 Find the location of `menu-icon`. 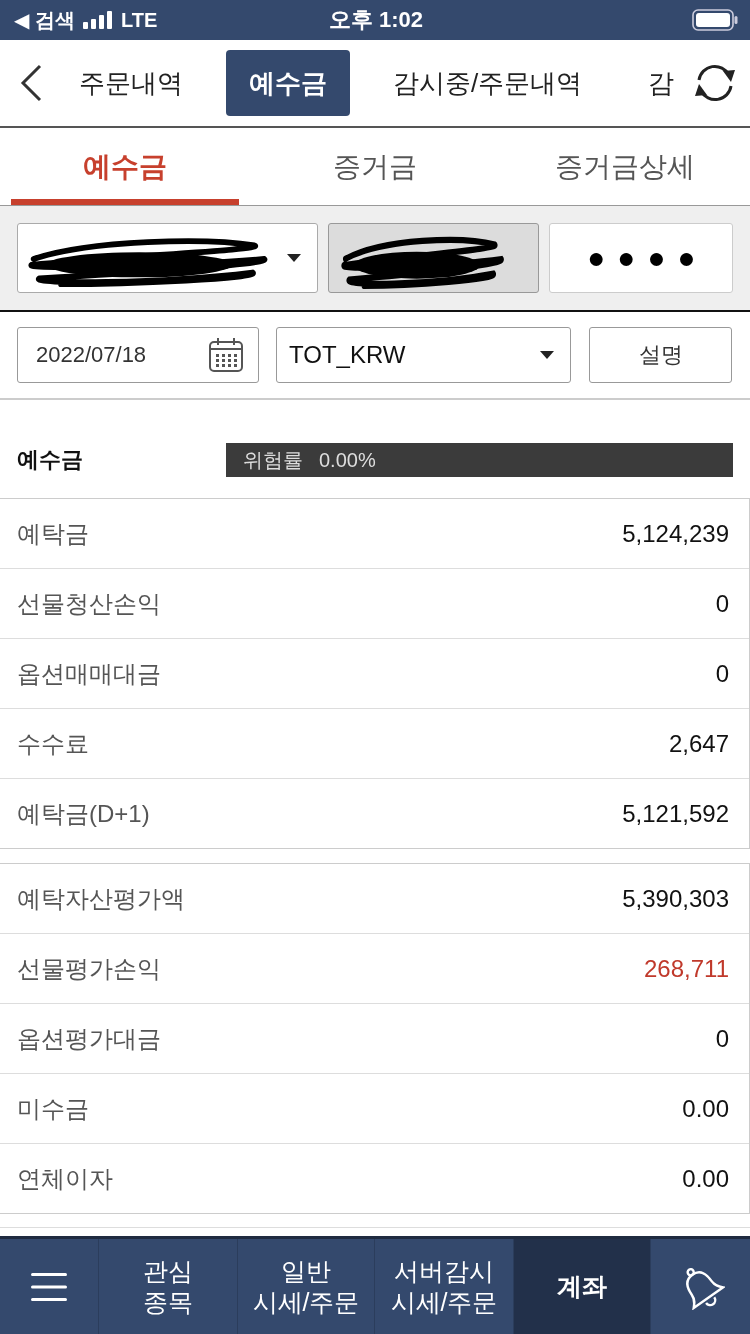

menu-icon is located at coordinates (49, 1286).